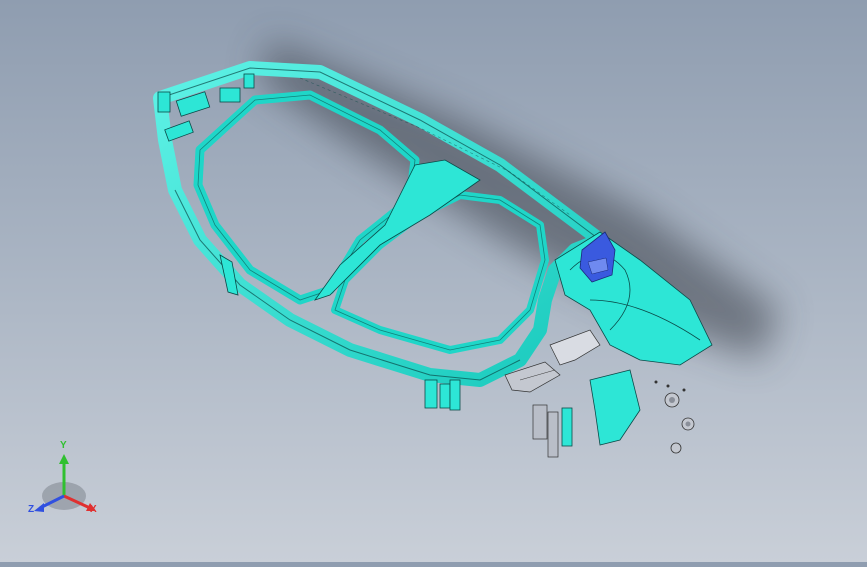 This screenshot has width=867, height=567. I want to click on y-axis-label: Y, so click(63, 445).